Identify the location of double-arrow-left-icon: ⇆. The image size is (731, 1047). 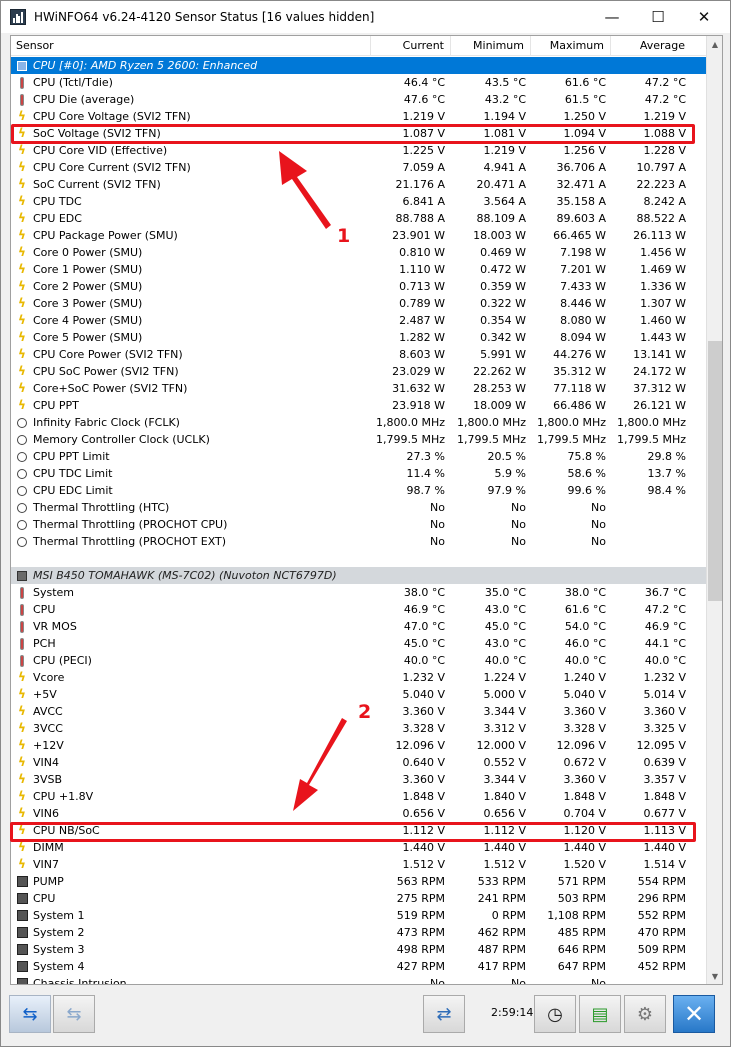
(30, 1014).